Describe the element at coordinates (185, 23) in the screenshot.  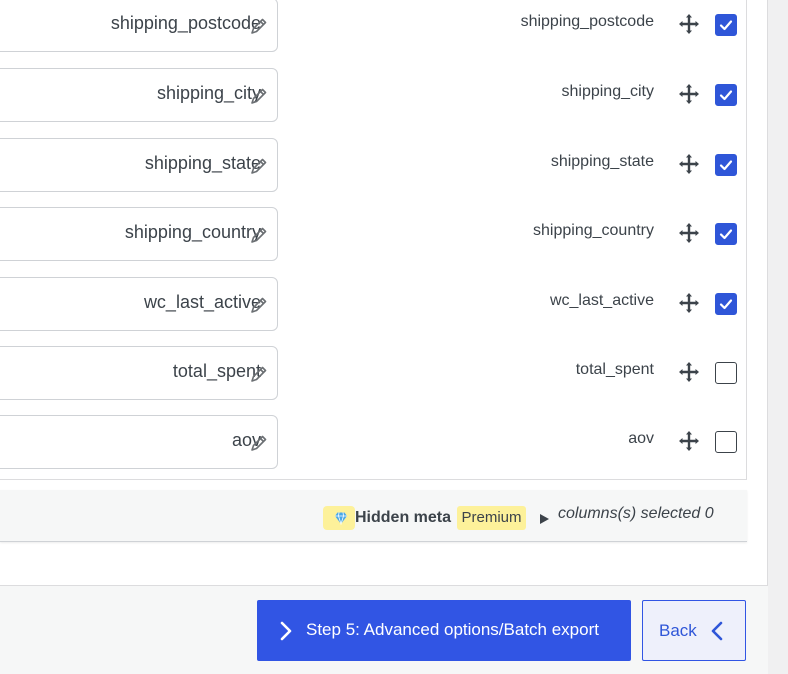
I see `field-name-value: shipping_postcode` at that location.